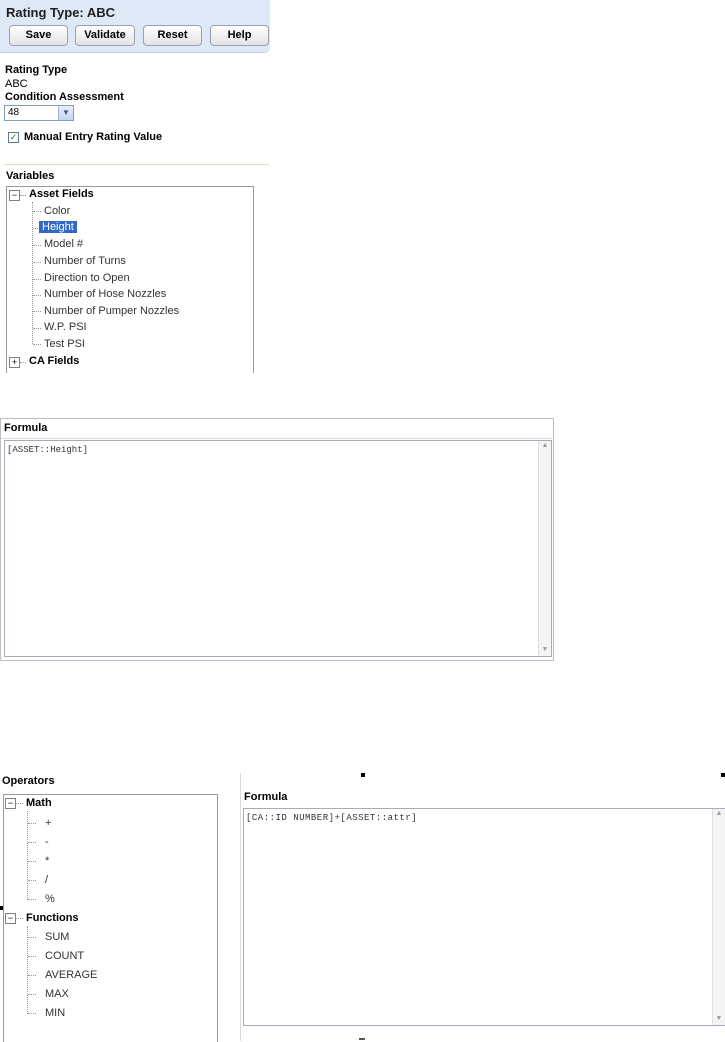 The height and width of the screenshot is (1042, 725). Describe the element at coordinates (266, 797) in the screenshot. I see `formula-2-title: Formula` at that location.